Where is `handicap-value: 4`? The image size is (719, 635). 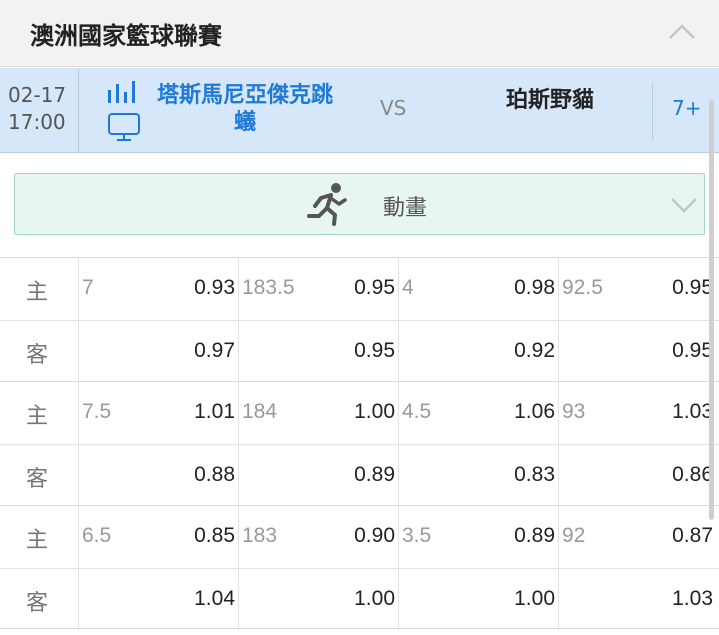
handicap-value: 4 is located at coordinates (408, 287).